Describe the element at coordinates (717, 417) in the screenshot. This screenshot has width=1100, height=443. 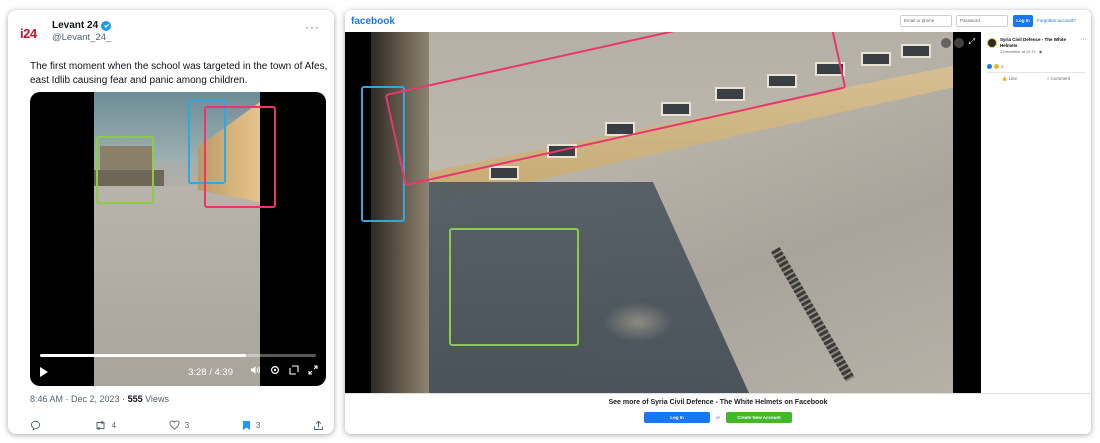
I see `or-text: or` at that location.